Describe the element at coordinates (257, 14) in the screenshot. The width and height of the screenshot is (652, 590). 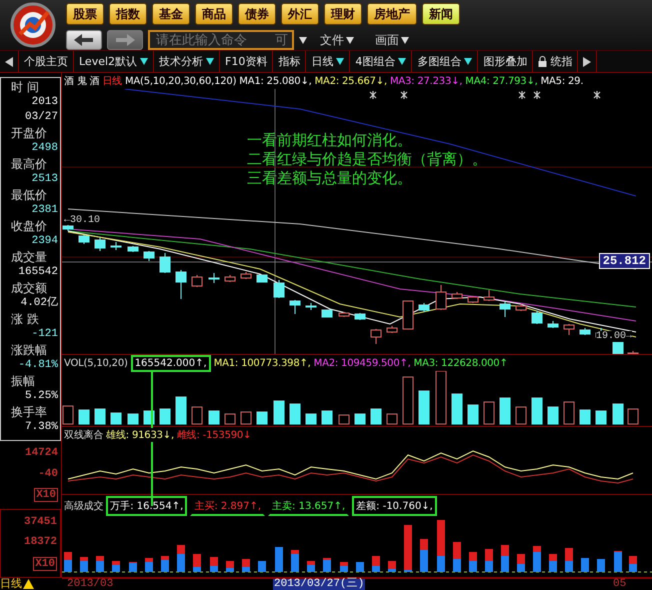
I see `nav-button: 债券` at that location.